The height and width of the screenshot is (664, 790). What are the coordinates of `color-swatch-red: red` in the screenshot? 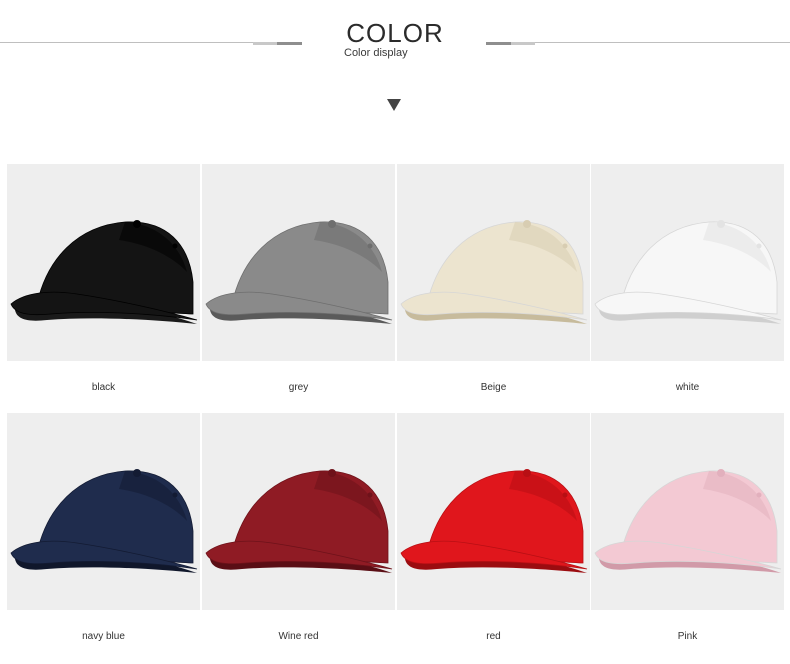 It's located at (493, 533).